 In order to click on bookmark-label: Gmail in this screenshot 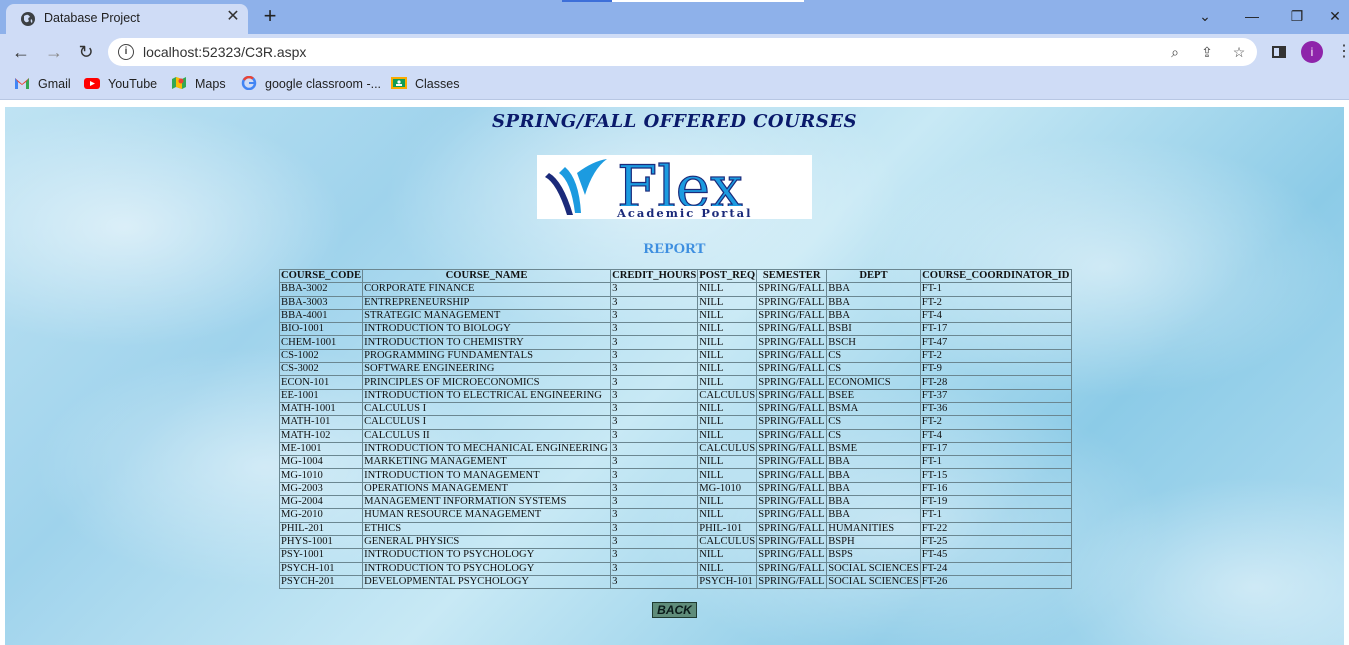, I will do `click(54, 84)`.